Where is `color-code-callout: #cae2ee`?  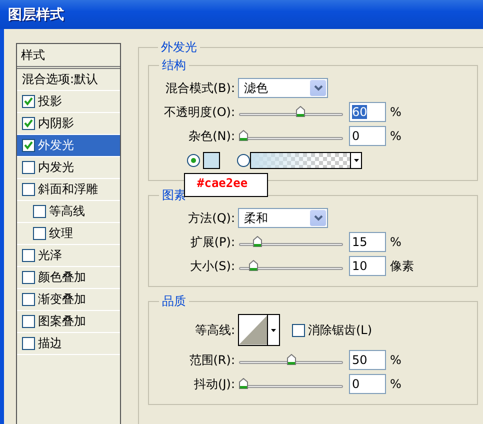 color-code-callout: #cae2ee is located at coordinates (226, 185).